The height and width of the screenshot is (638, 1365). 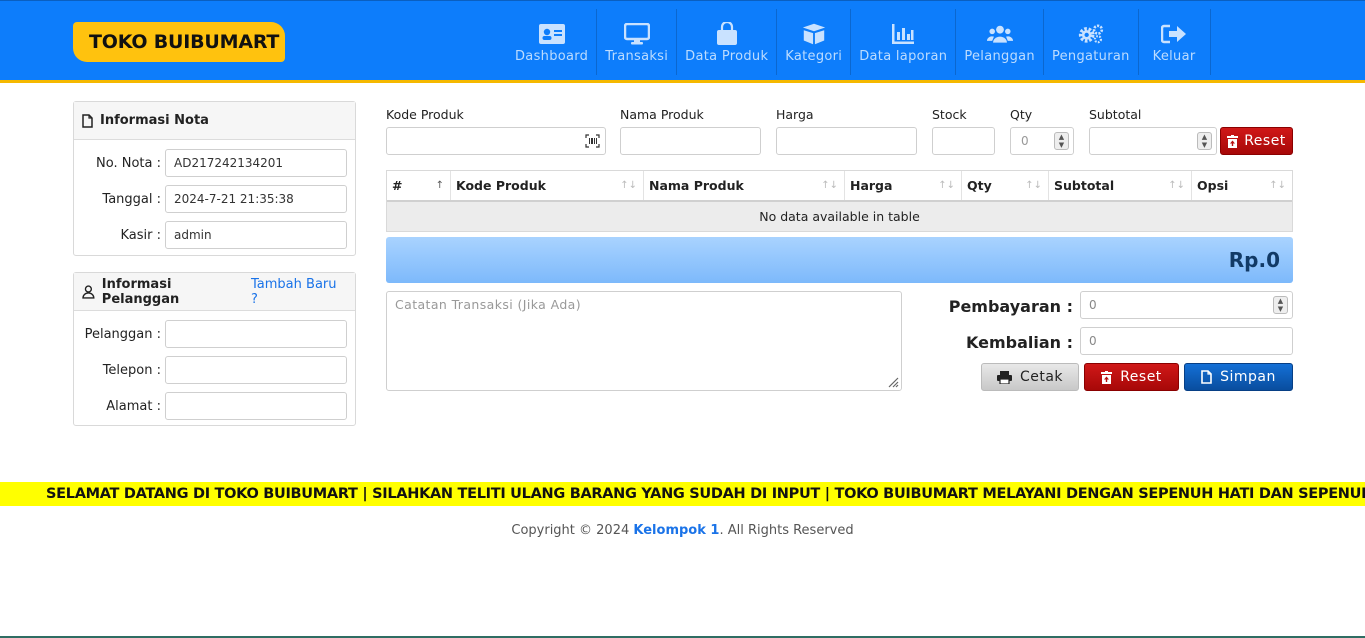 I want to click on col-label: Subtotal, so click(x=1084, y=185).